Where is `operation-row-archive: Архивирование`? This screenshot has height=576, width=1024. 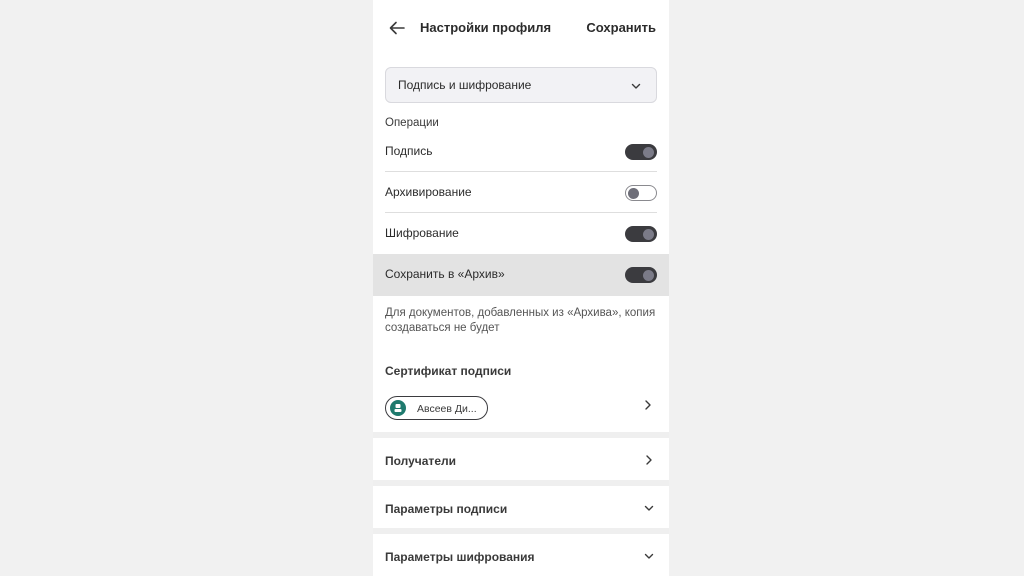 operation-row-archive: Архивирование is located at coordinates (521, 192).